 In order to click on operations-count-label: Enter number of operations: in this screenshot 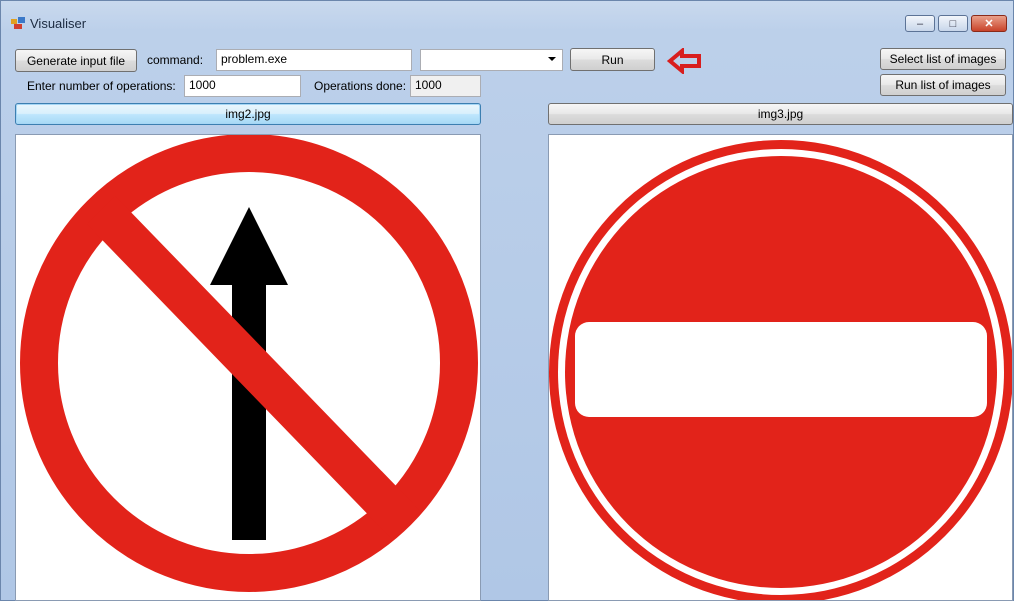, I will do `click(101, 86)`.